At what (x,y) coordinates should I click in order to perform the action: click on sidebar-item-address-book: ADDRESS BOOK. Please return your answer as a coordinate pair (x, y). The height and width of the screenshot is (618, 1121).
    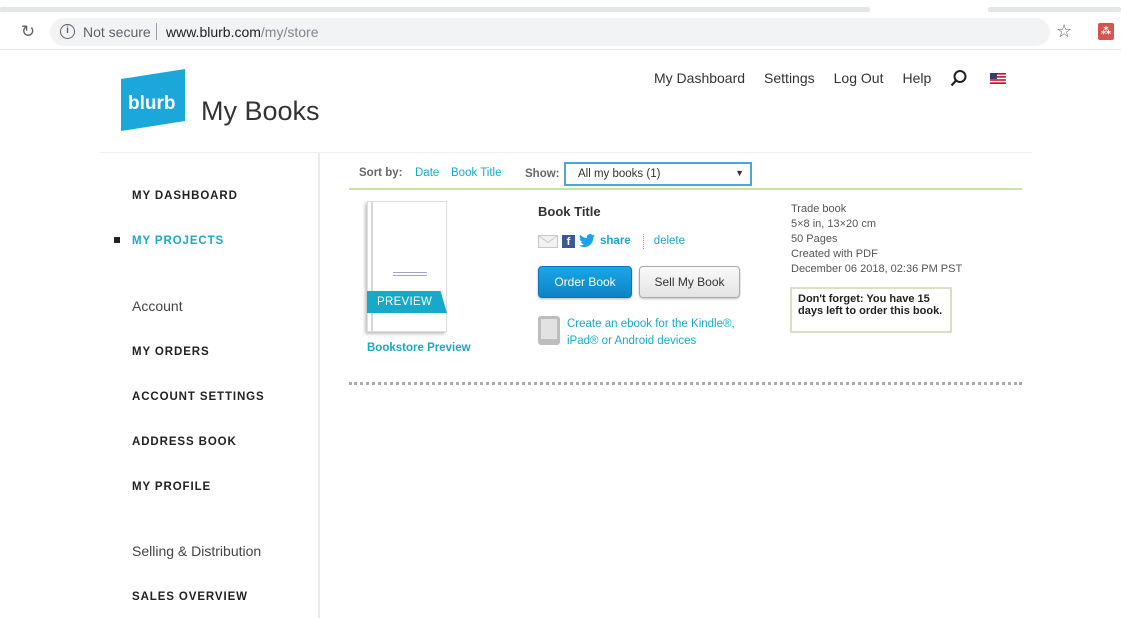
    Looking at the image, I should click on (184, 442).